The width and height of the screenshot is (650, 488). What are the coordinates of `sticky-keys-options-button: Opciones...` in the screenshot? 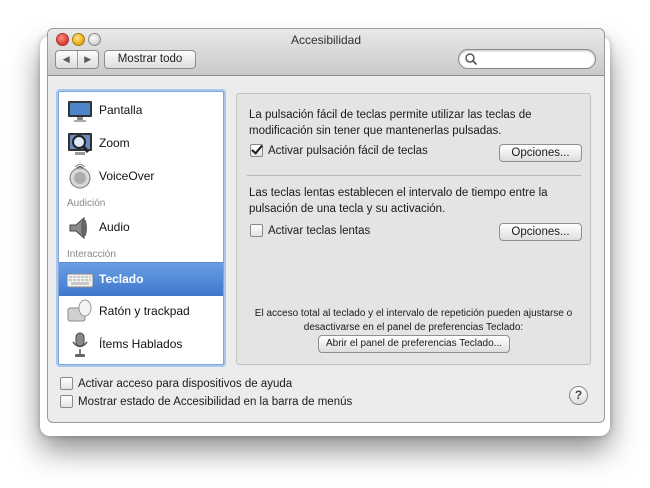 It's located at (540, 153).